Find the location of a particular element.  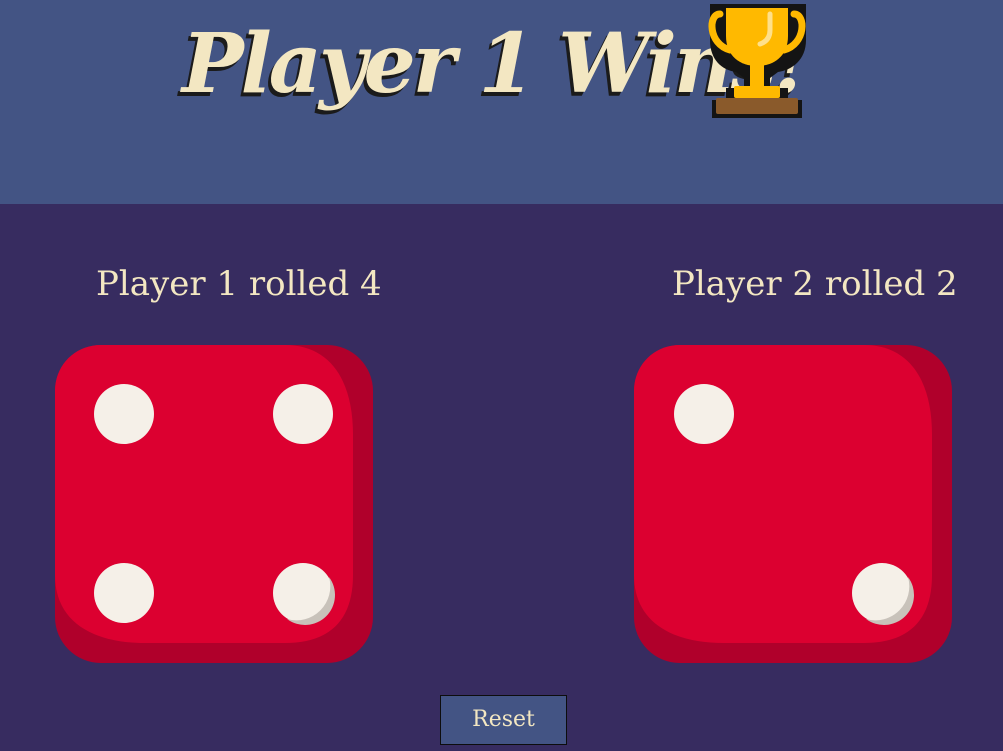

trophy-icon is located at coordinates (757, 61).